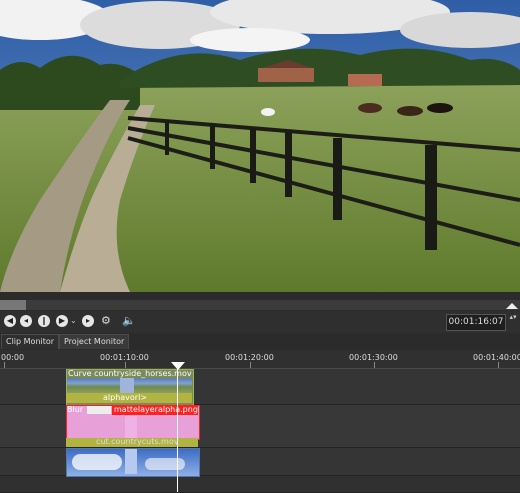  Describe the element at coordinates (373, 357) in the screenshot. I see `ruler-label: 00:01:30:00` at that location.